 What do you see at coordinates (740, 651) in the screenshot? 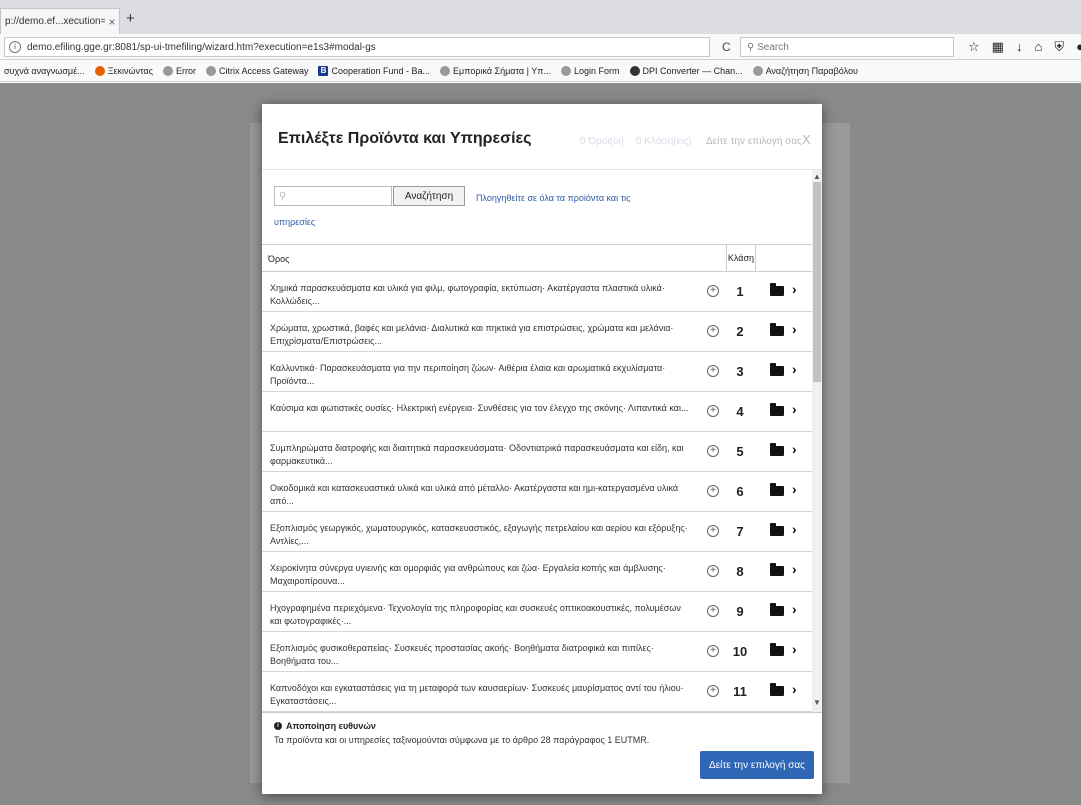
I see `class-number: 10` at bounding box center [740, 651].